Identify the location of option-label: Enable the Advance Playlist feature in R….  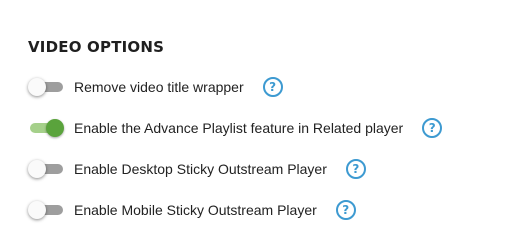
(239, 128).